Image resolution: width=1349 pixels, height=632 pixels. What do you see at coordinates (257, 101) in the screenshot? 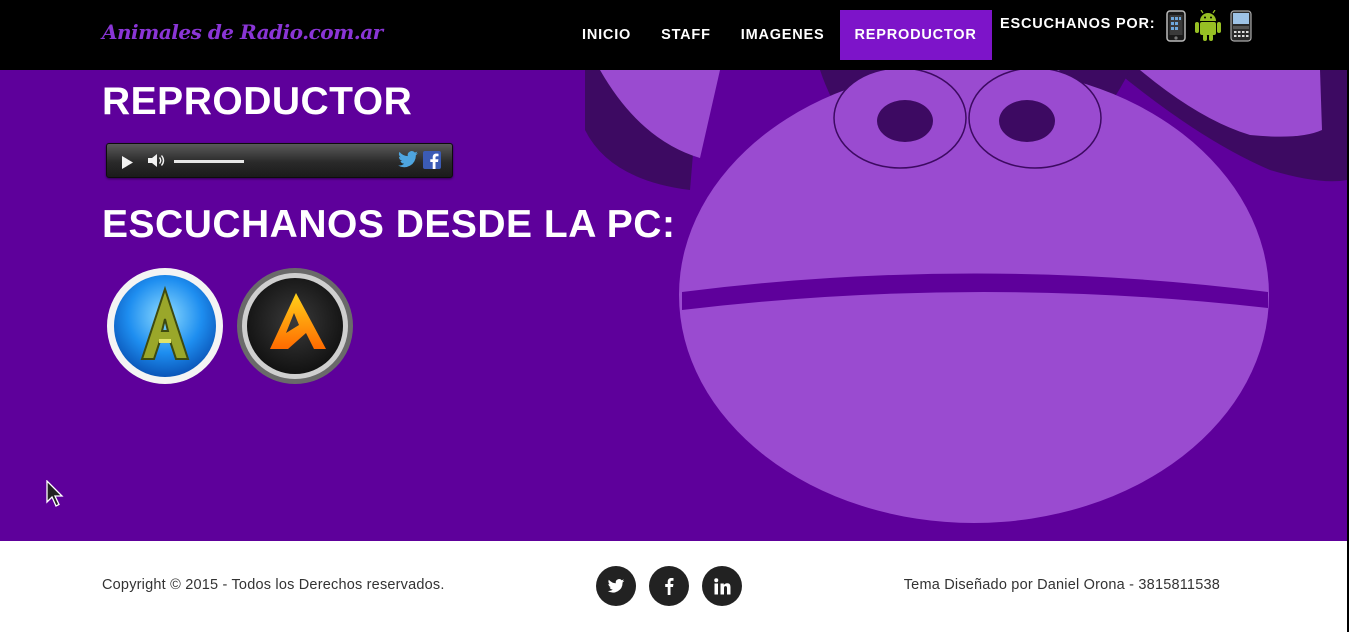
I see `page-title: REPRODUCTOR` at bounding box center [257, 101].